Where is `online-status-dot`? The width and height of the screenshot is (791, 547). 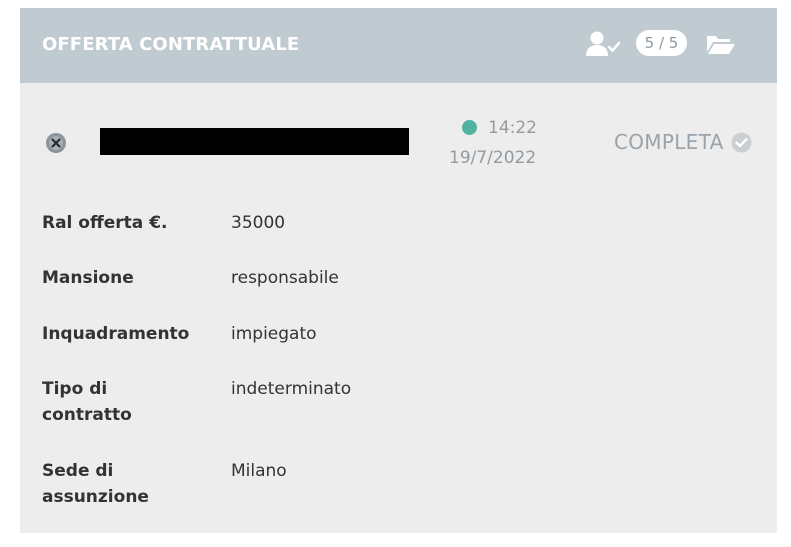 online-status-dot is located at coordinates (469, 127).